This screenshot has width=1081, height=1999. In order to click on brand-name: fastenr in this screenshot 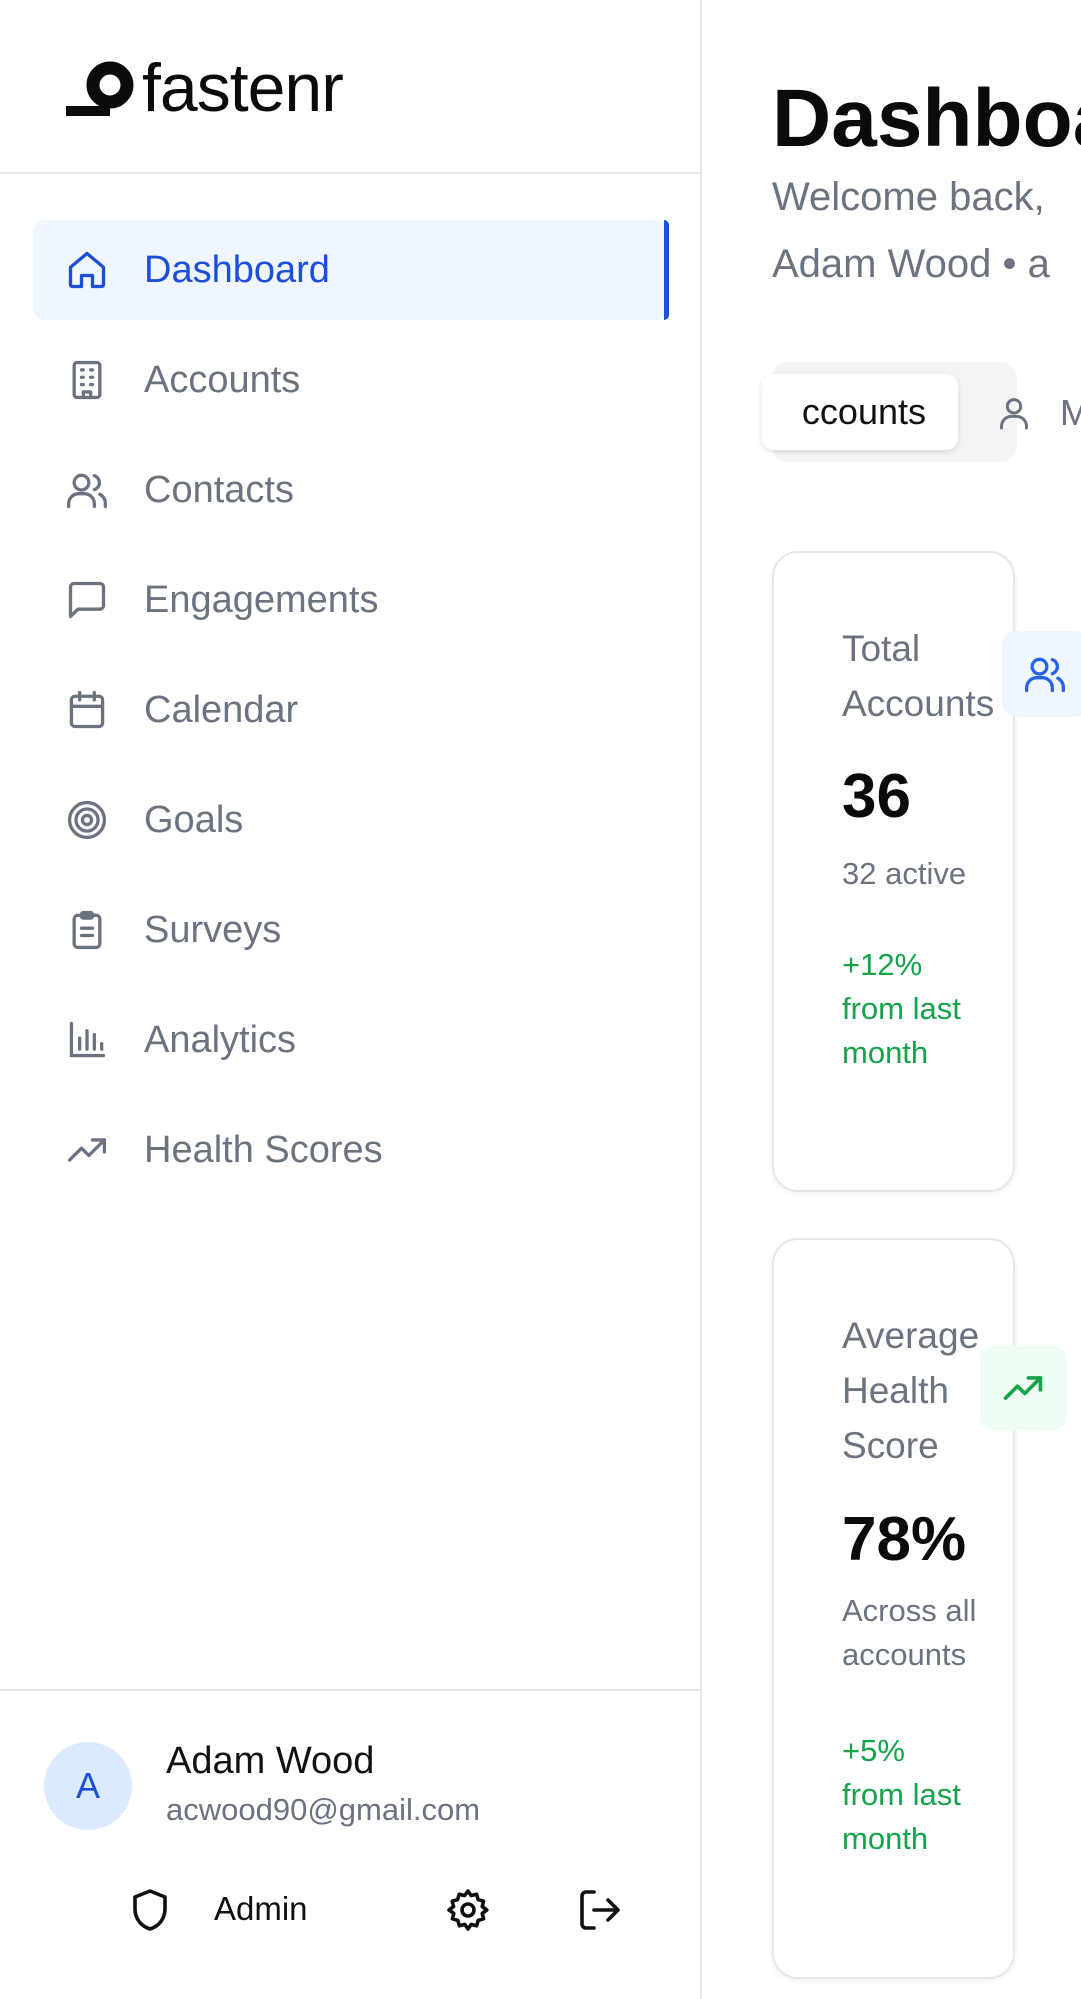, I will do `click(243, 88)`.